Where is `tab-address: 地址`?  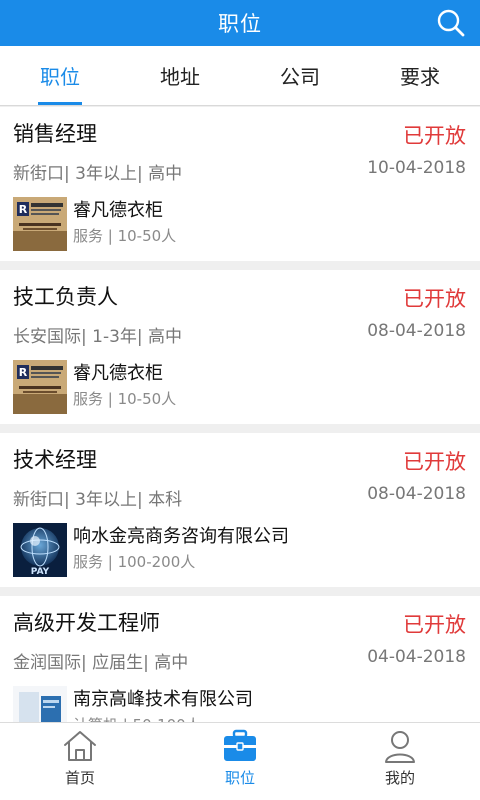
tab-address: 地址 is located at coordinates (180, 75).